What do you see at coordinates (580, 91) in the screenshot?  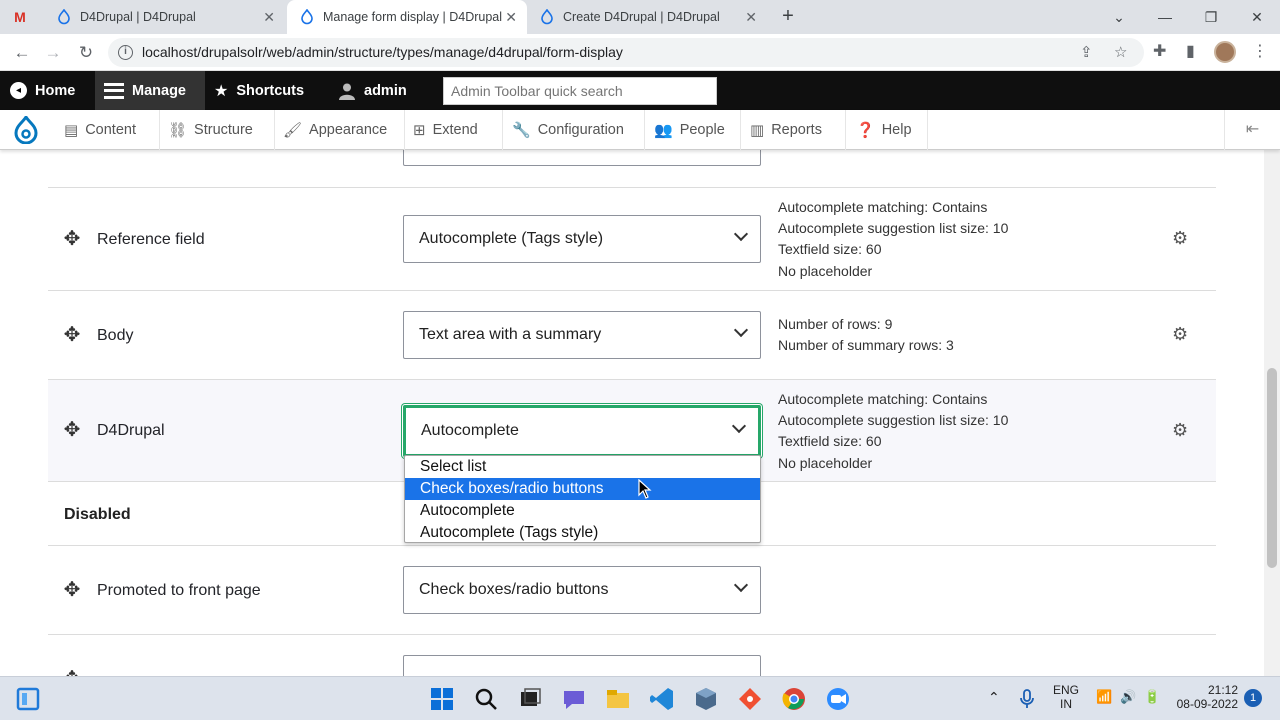 I see `admin-toolbar-search-input` at bounding box center [580, 91].